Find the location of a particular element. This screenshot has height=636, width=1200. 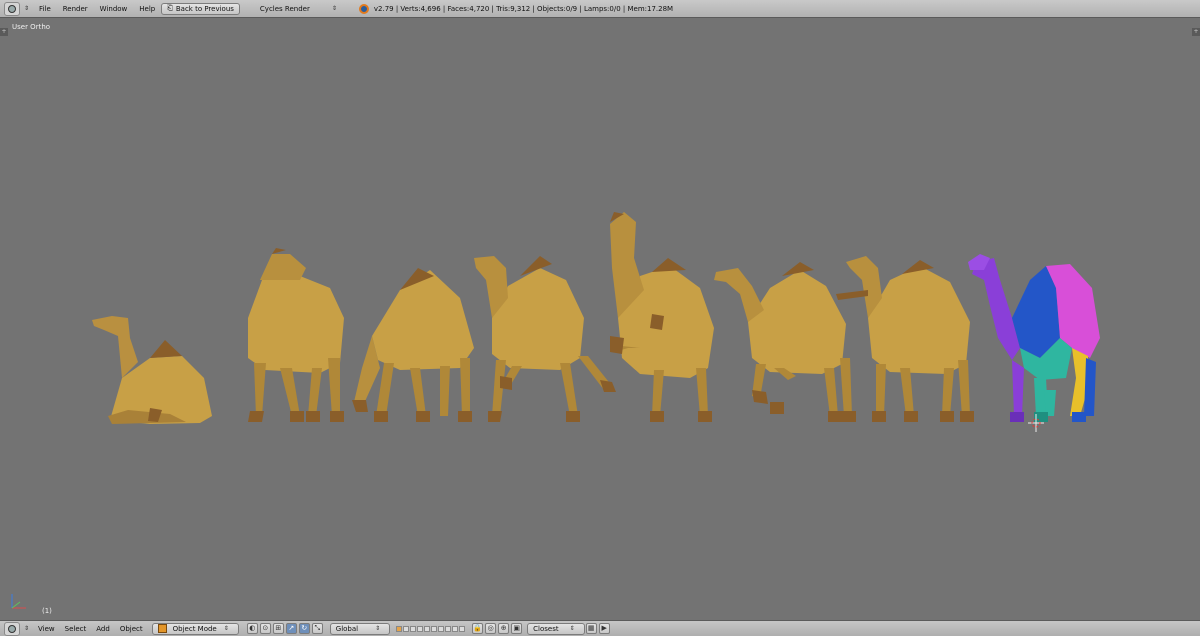

mode-select: Object Mode ⇕ is located at coordinates (195, 628).